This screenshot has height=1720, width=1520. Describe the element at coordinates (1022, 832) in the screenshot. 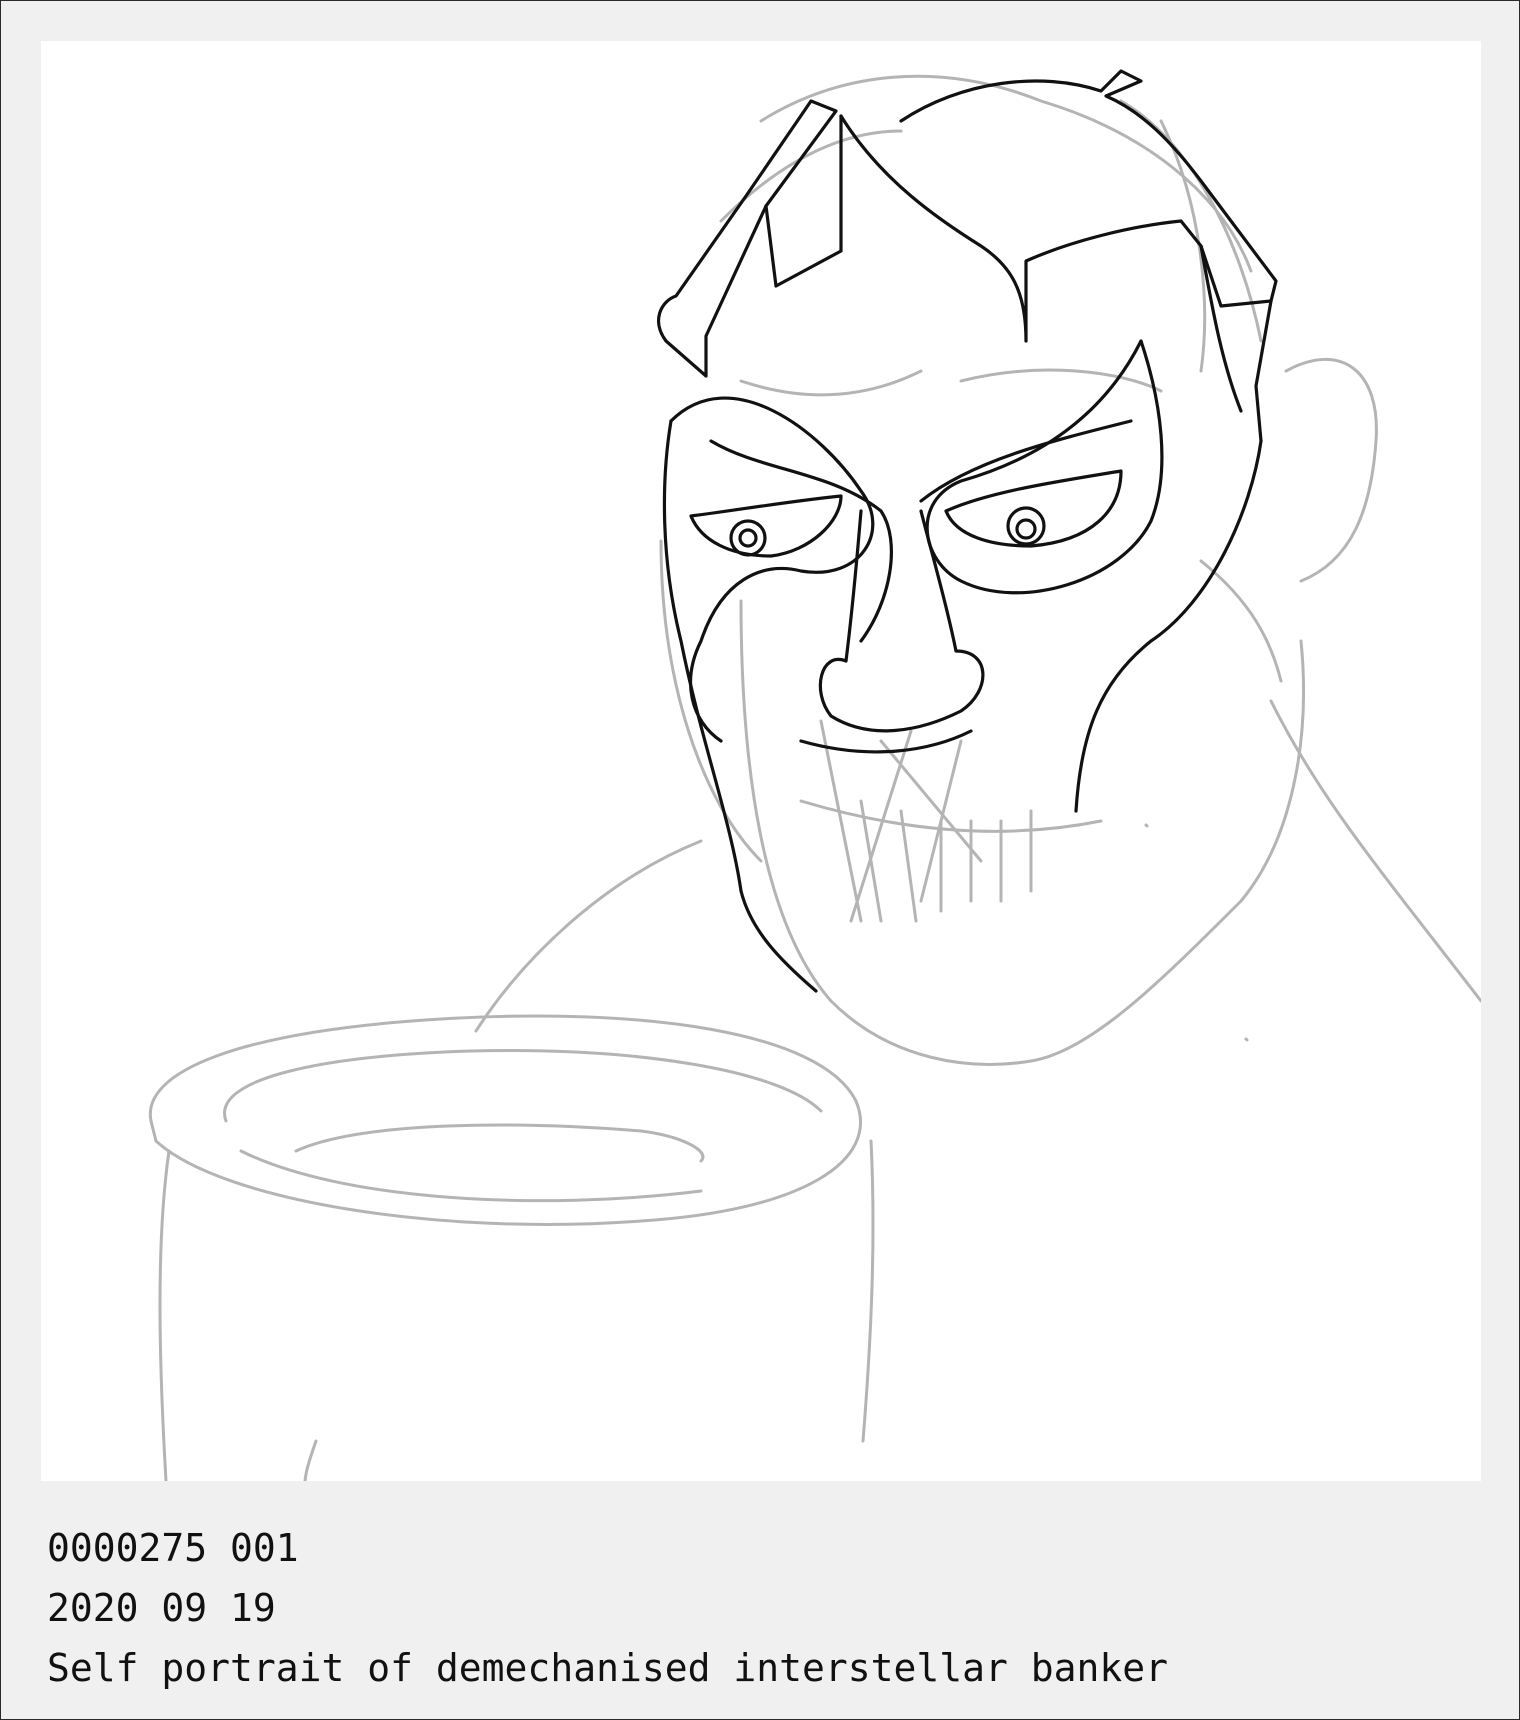

I see `sketch-head-outline` at that location.